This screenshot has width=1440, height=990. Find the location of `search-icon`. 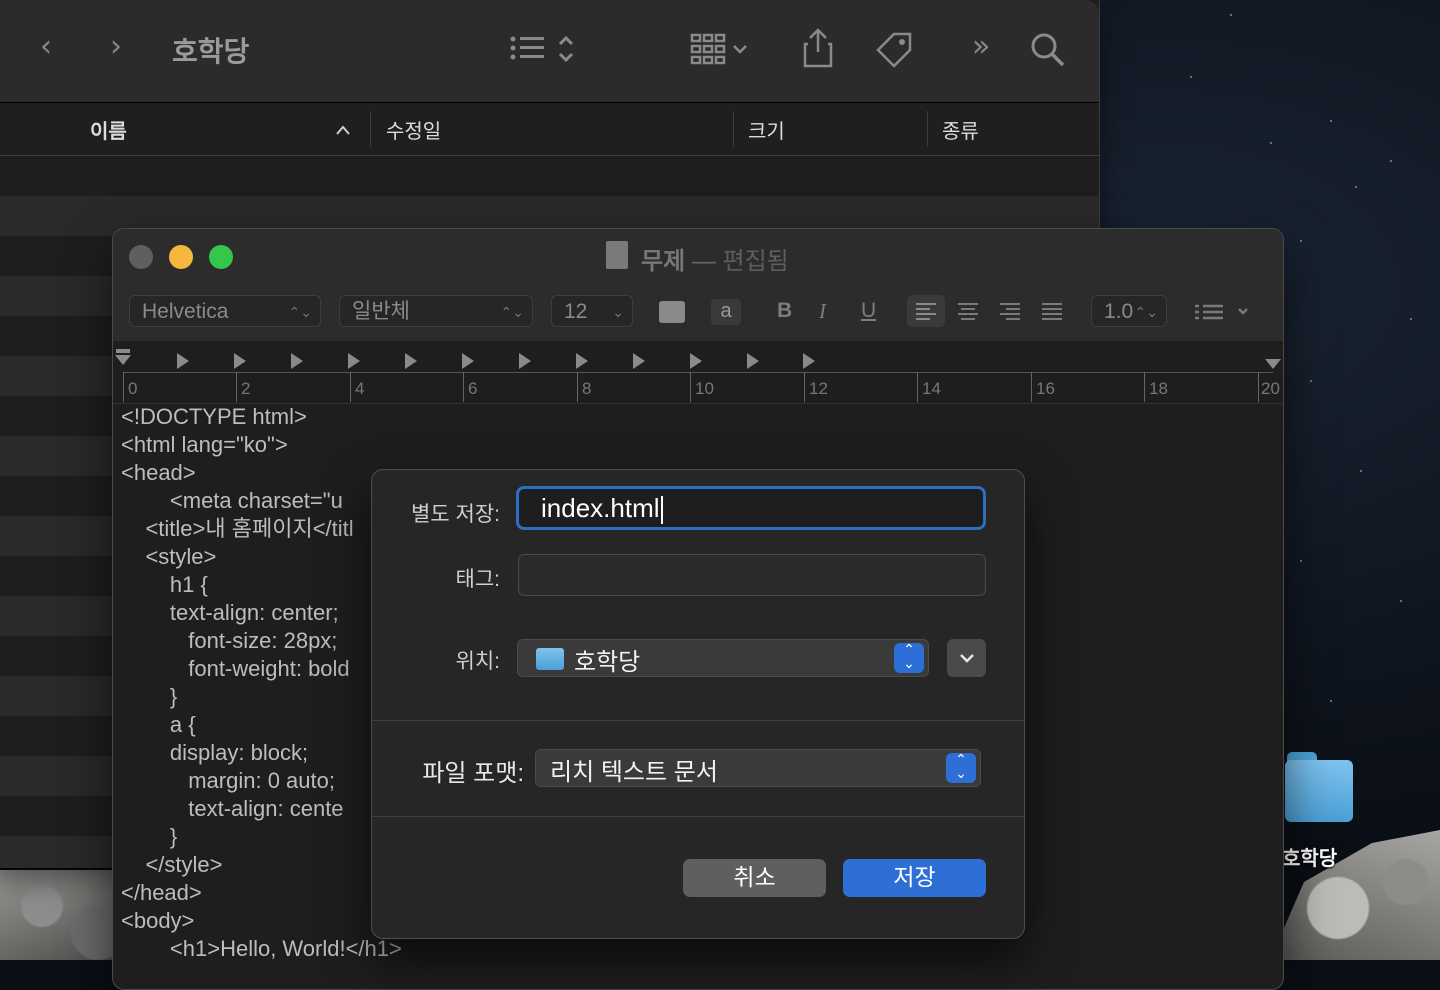

search-icon is located at coordinates (1048, 52).